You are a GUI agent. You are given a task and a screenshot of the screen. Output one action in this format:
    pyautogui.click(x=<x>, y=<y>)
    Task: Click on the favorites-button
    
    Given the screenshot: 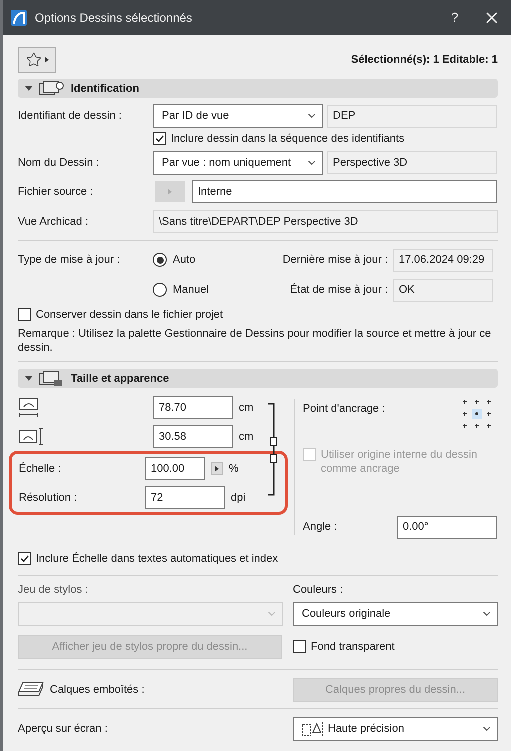 What is the action you would take?
    pyautogui.click(x=37, y=59)
    